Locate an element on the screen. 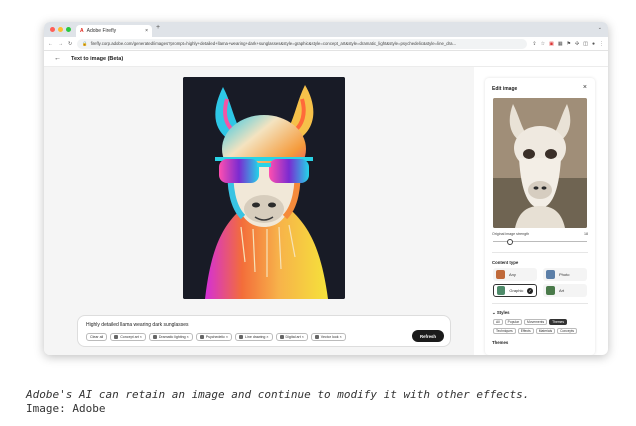  chip-label: Clear all is located at coordinates (97, 337).